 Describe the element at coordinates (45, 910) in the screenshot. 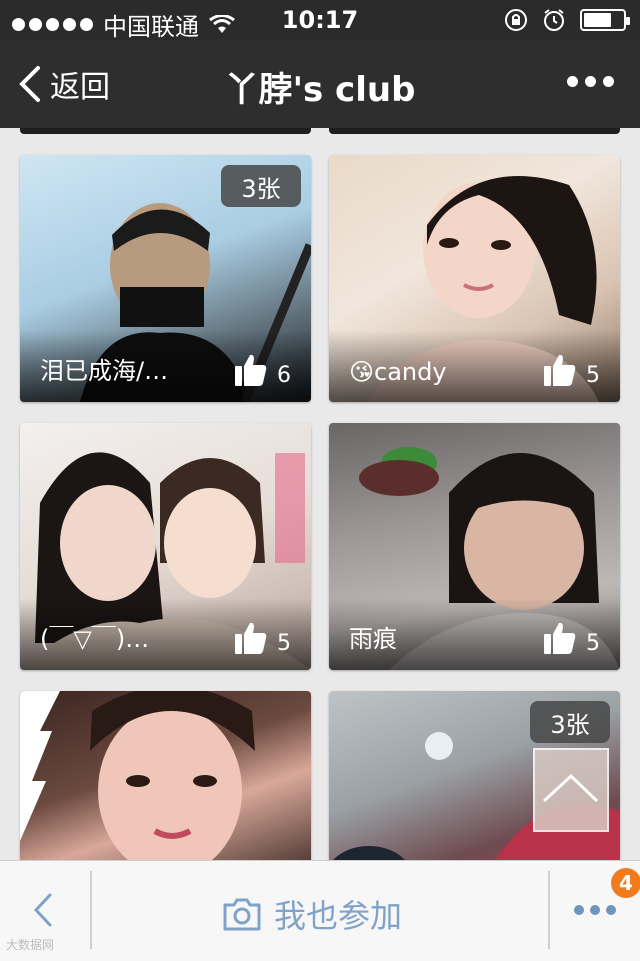

I see `back-arrow-button` at that location.